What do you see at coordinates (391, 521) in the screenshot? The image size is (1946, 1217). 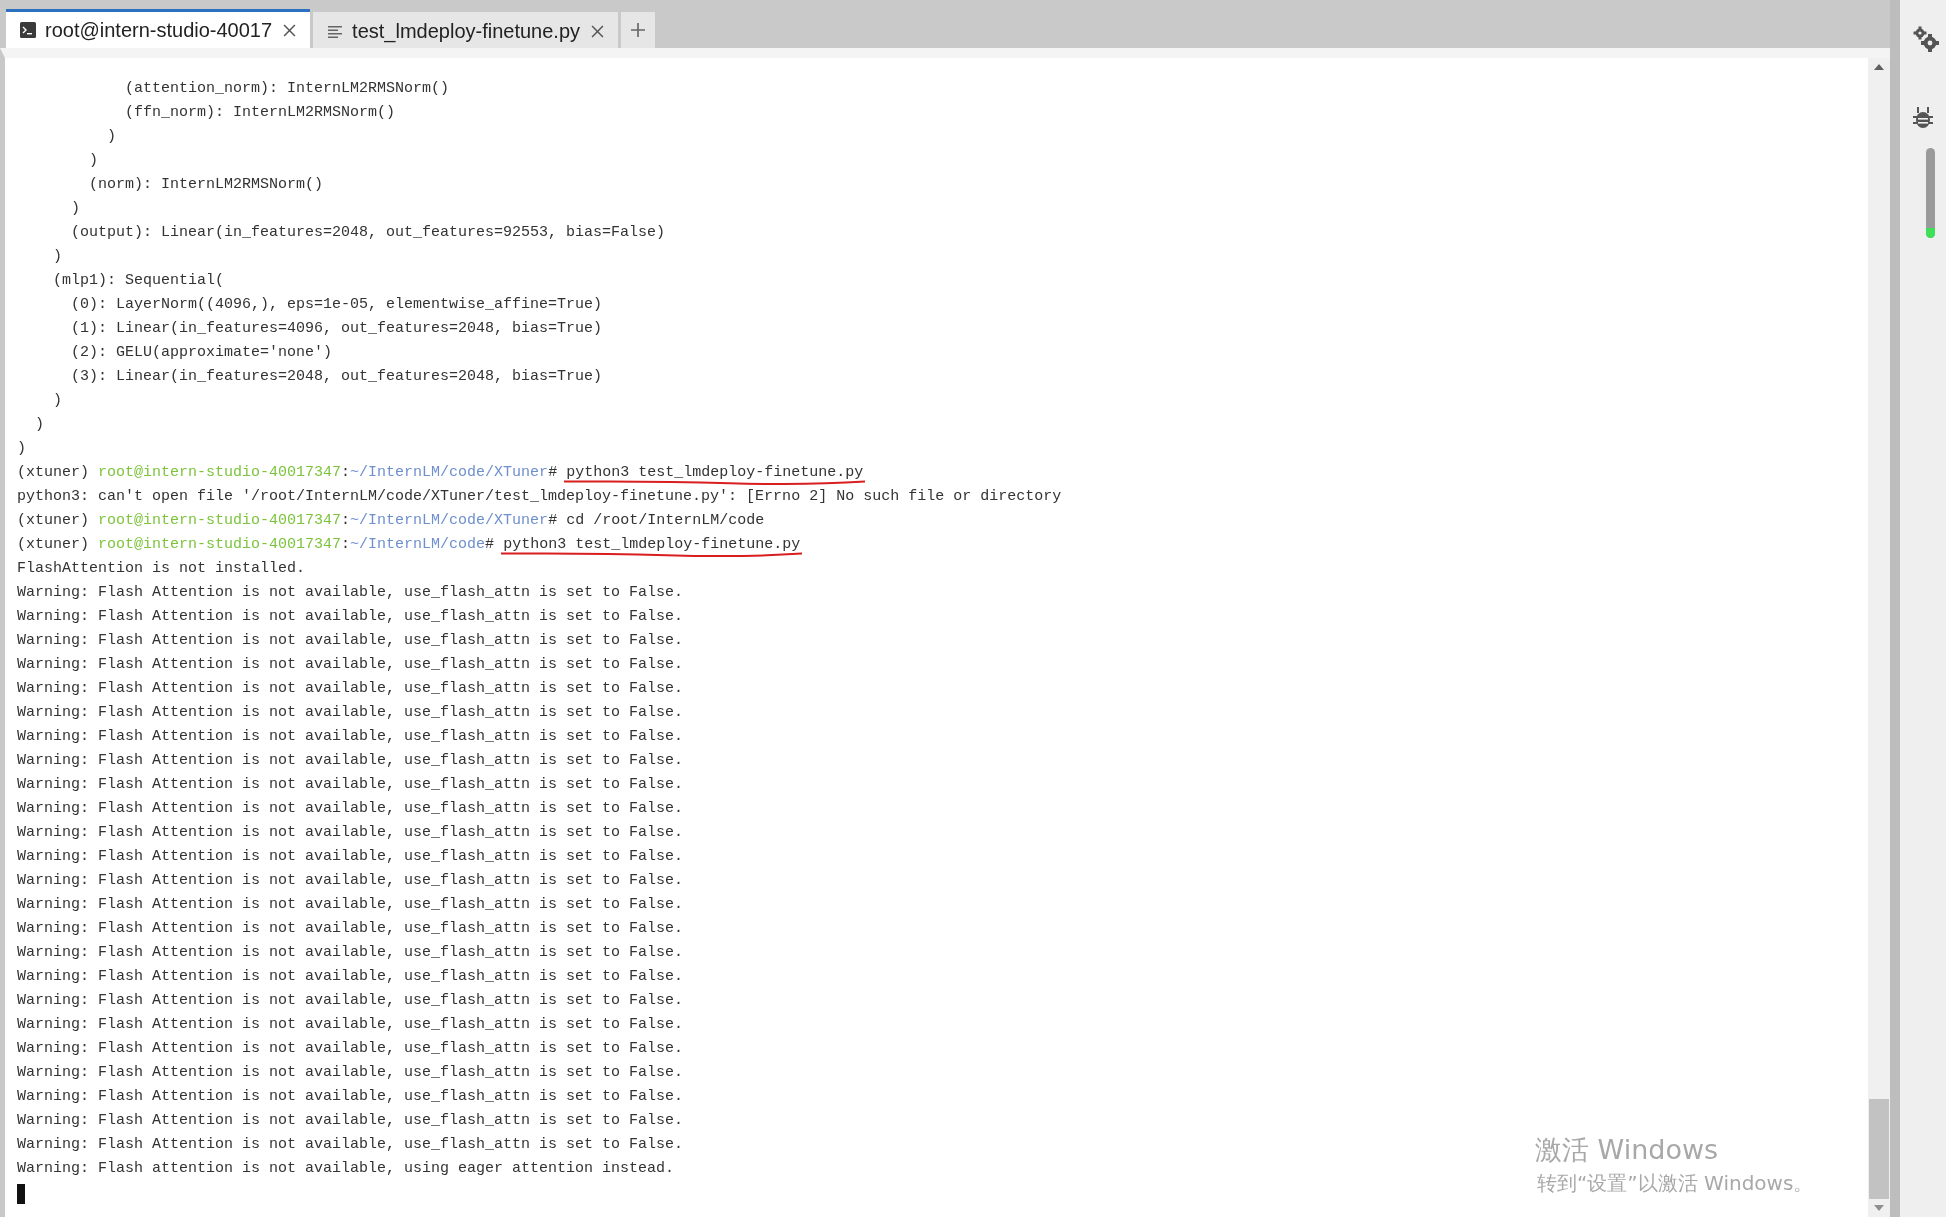 I see `prompt-line: (xtuner) root@intern-studio-40017347:~/InternLM/code/XTuner# cd /root/InternLM/code` at bounding box center [391, 521].